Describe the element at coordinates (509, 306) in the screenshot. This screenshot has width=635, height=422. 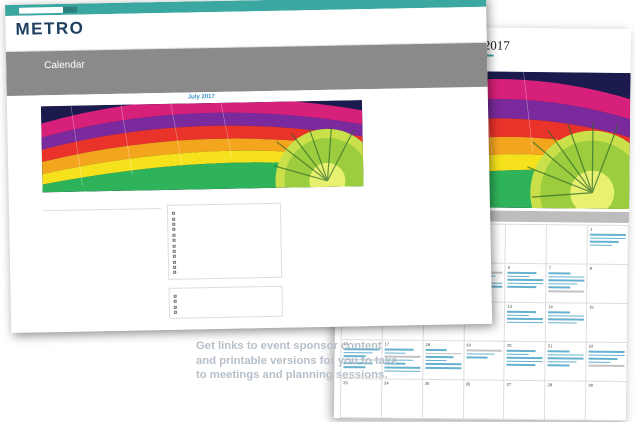
I see `day-number: 13` at that location.